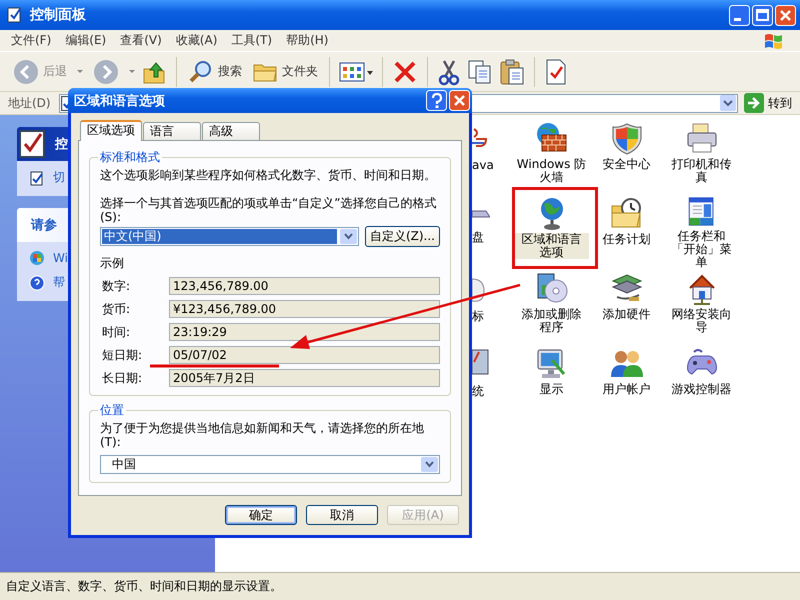  I want to click on location-dropdown: 中国, so click(270, 464).